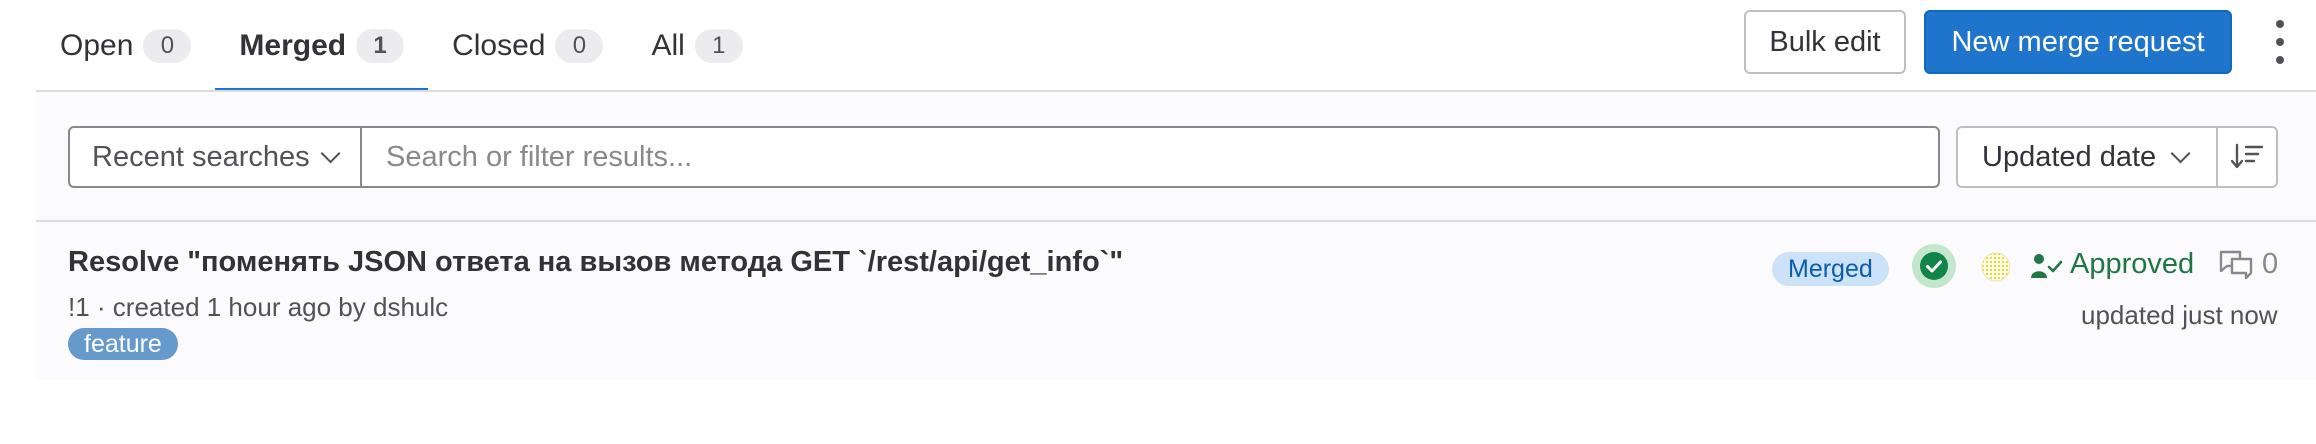 This screenshot has height=444, width=2316. I want to click on tab-all: All 1, so click(696, 46).